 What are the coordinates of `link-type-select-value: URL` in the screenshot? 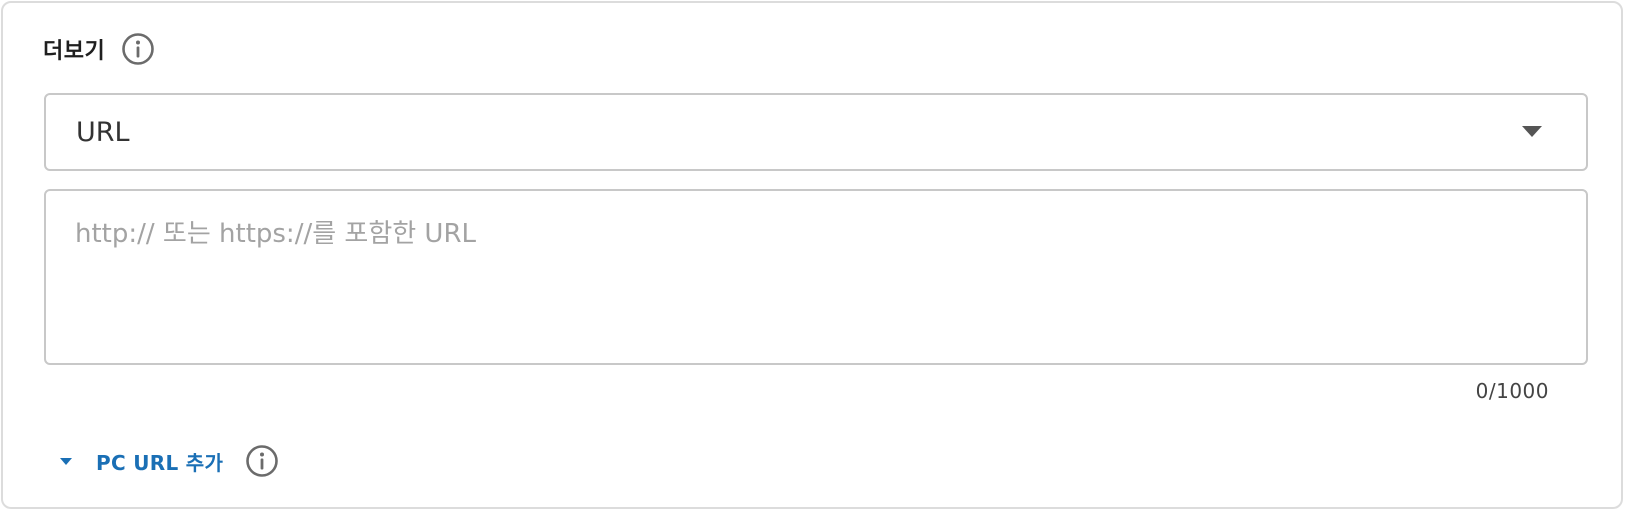 It's located at (103, 132).